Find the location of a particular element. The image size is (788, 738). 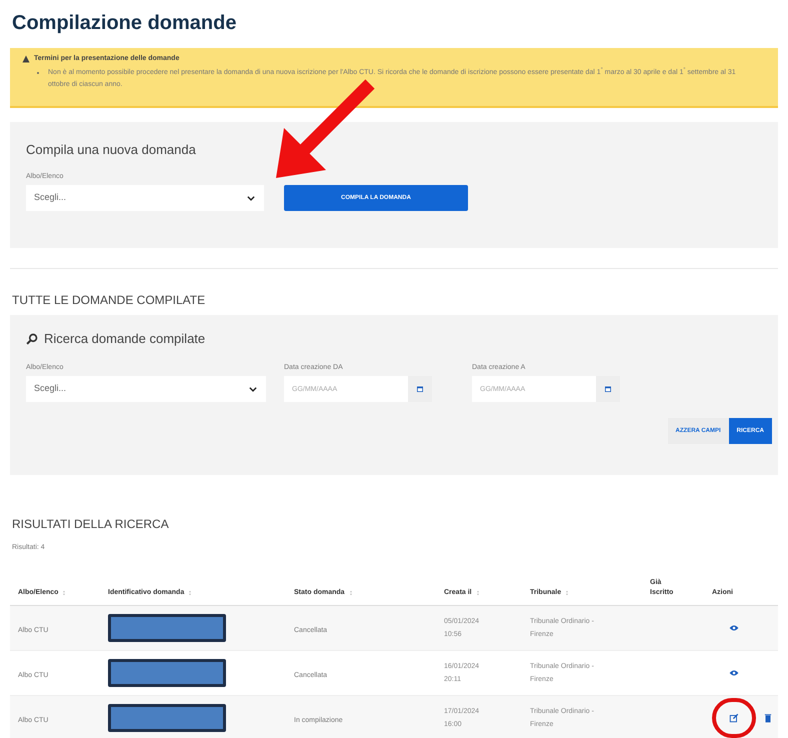

panel-title: Compila una nuova domanda is located at coordinates (111, 150).